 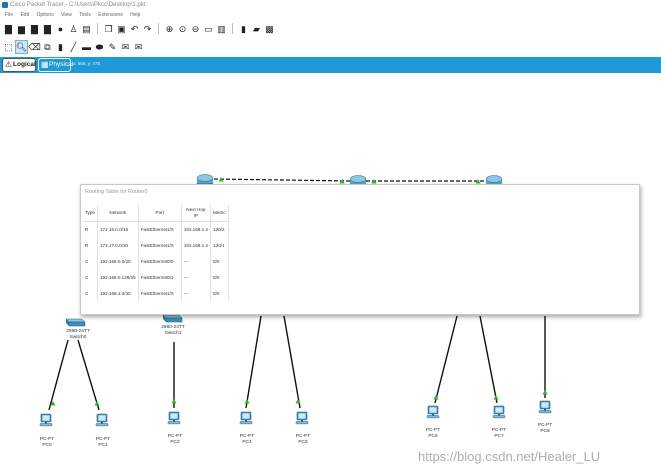 I want to click on undo-icon: ↶, so click(x=134, y=29).